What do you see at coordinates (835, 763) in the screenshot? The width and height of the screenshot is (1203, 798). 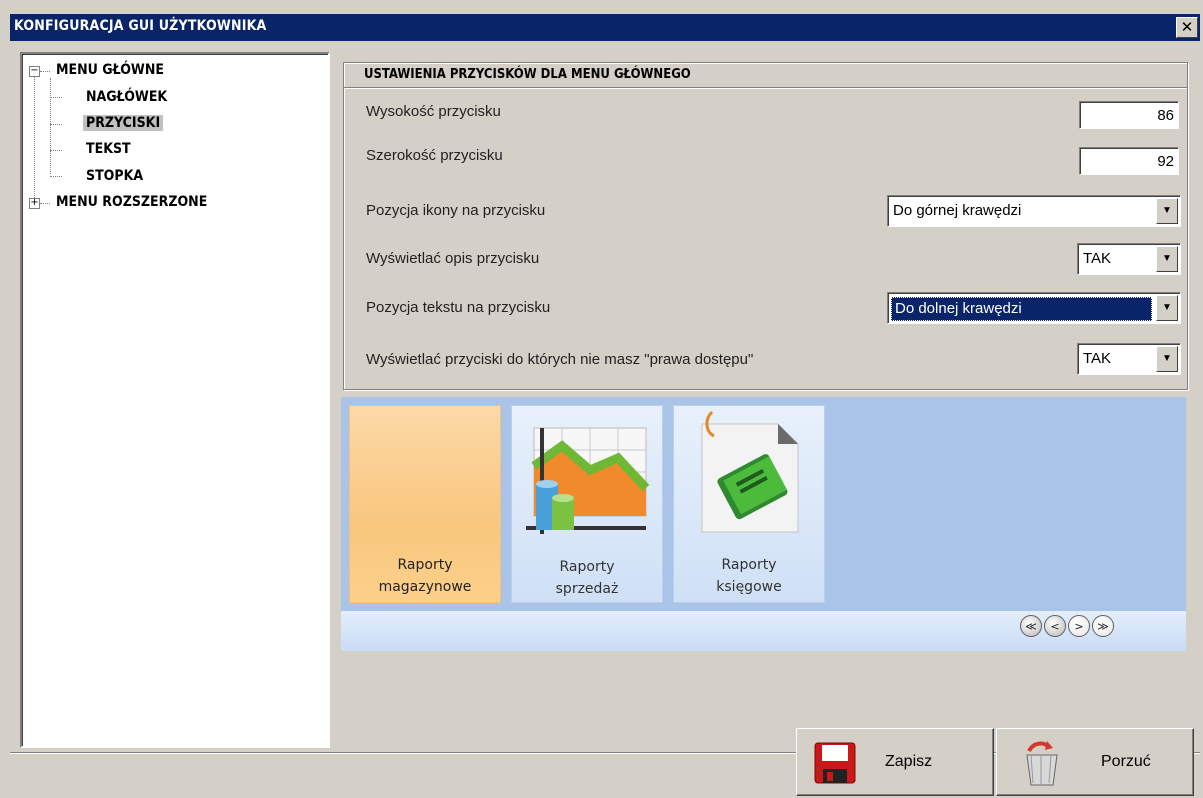 I see `floppy-disk-icon` at bounding box center [835, 763].